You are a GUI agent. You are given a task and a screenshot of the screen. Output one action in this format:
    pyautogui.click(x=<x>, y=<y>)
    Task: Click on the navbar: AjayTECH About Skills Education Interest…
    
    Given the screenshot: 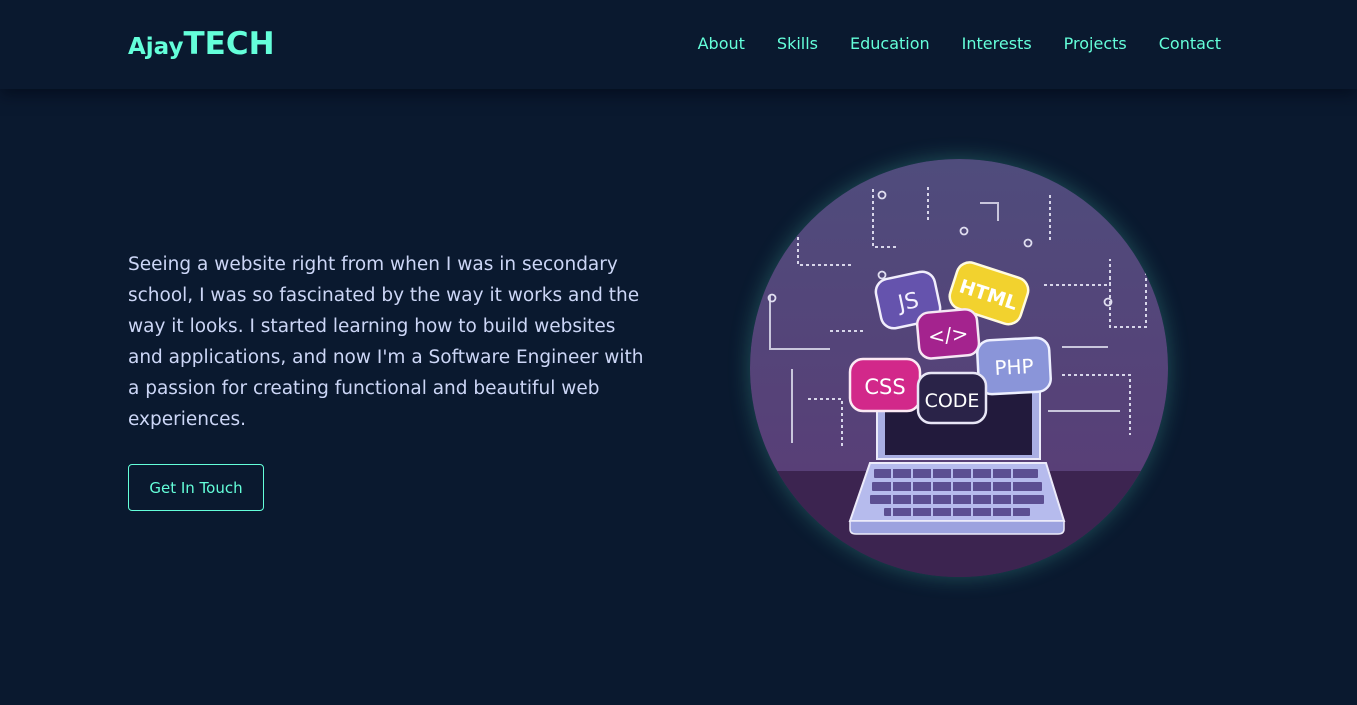 What is the action you would take?
    pyautogui.click(x=678, y=44)
    